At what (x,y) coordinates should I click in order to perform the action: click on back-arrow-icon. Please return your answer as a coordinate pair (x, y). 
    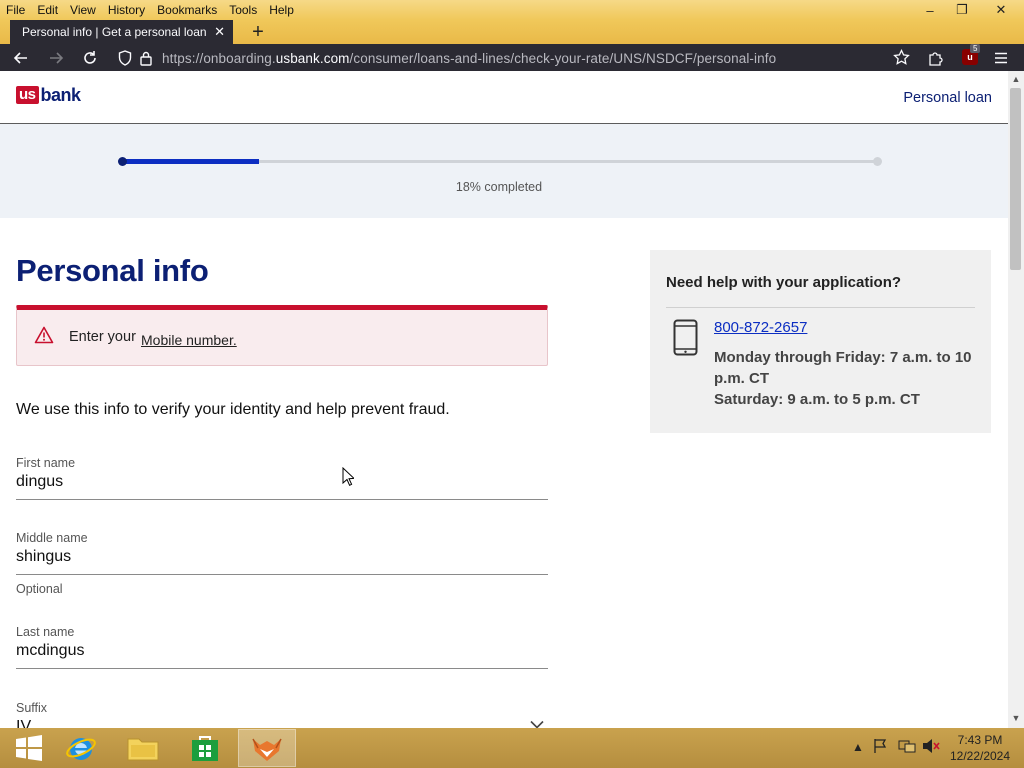
    Looking at the image, I should click on (20, 58).